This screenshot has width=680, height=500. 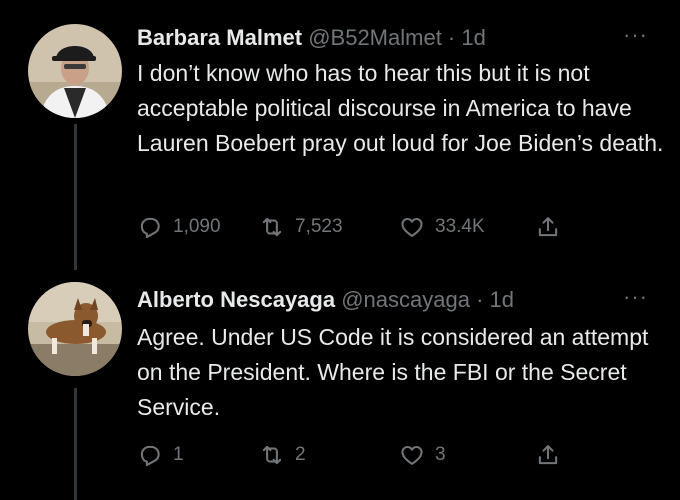 What do you see at coordinates (357, 227) in the screenshot?
I see `tweet-actions: 1,090 7,523 33.4K` at bounding box center [357, 227].